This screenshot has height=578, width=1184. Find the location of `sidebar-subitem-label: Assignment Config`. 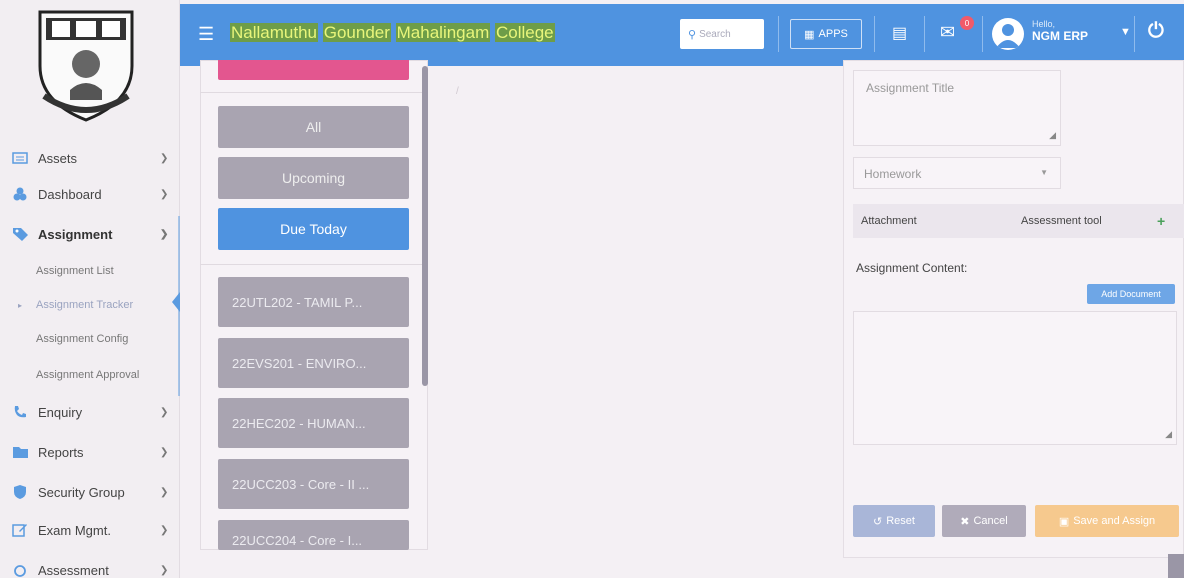

sidebar-subitem-label: Assignment Config is located at coordinates (82, 339).